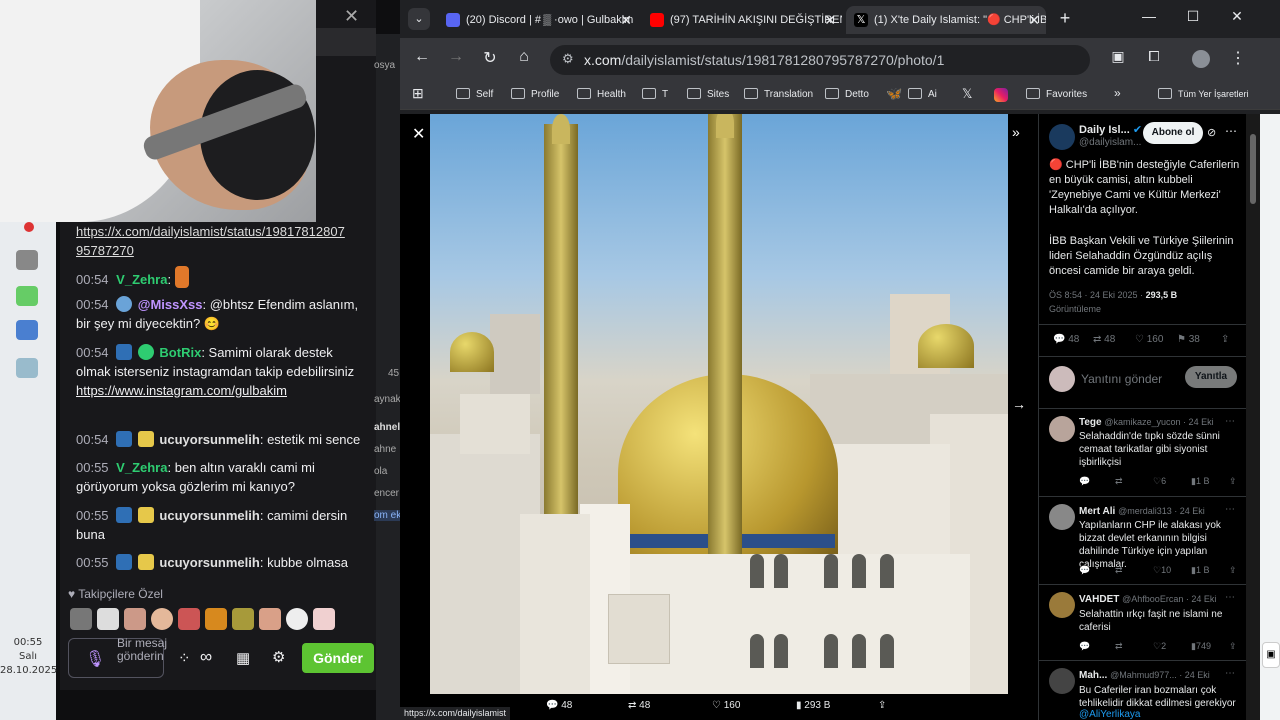 The height and width of the screenshot is (720, 1280). Describe the element at coordinates (1056, 94) in the screenshot. I see `bookmark-folder: Favorites` at that location.